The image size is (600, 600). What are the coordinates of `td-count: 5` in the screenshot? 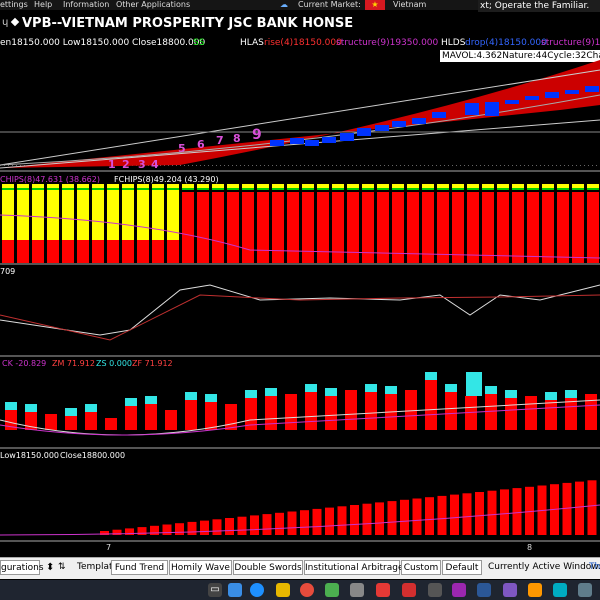 It's located at (182, 148).